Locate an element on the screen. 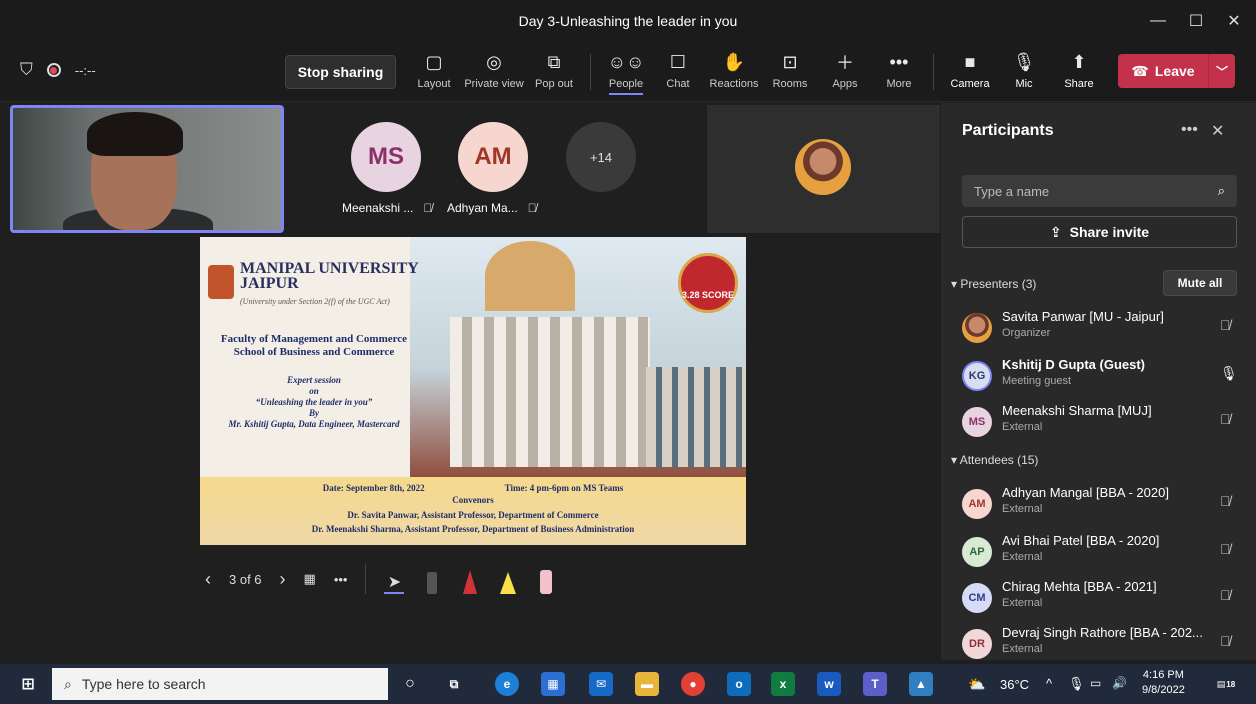 Image resolution: width=1256 pixels, height=704 pixels. minimize-icon: — is located at coordinates (1158, 21).